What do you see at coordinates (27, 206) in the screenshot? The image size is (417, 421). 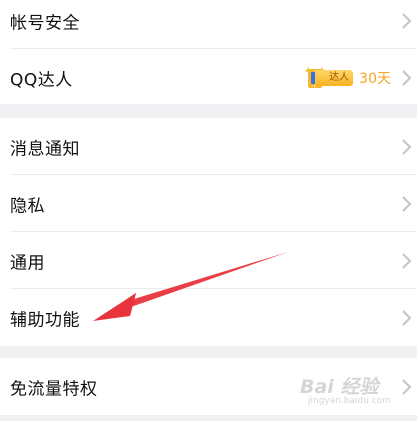 I see `row-label: 隐私` at bounding box center [27, 206].